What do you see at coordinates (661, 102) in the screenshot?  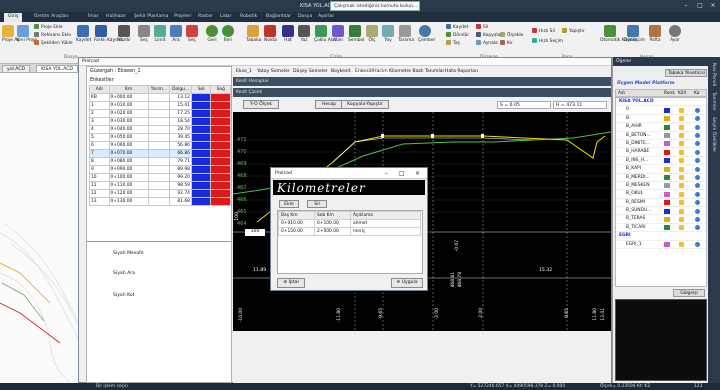 I see `layer-item: KISA YOL.ACD` at bounding box center [661, 102].